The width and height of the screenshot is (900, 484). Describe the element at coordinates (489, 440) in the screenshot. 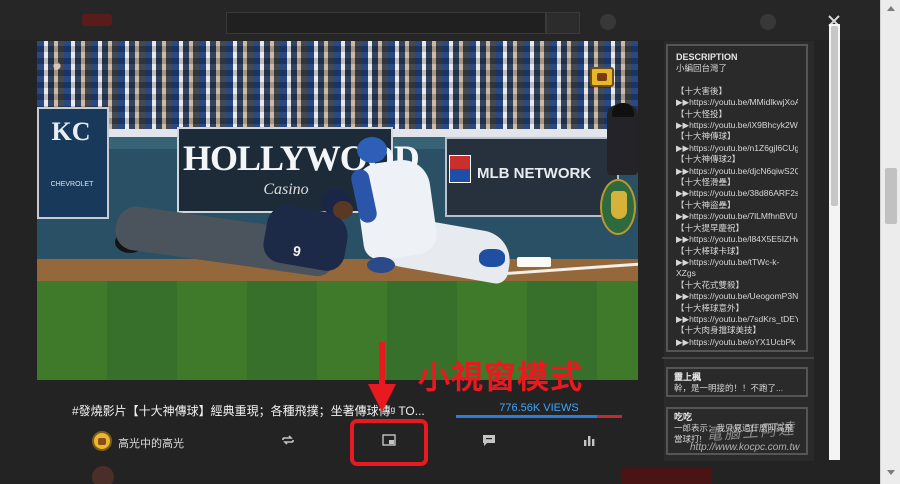

I see `comment-icon` at that location.